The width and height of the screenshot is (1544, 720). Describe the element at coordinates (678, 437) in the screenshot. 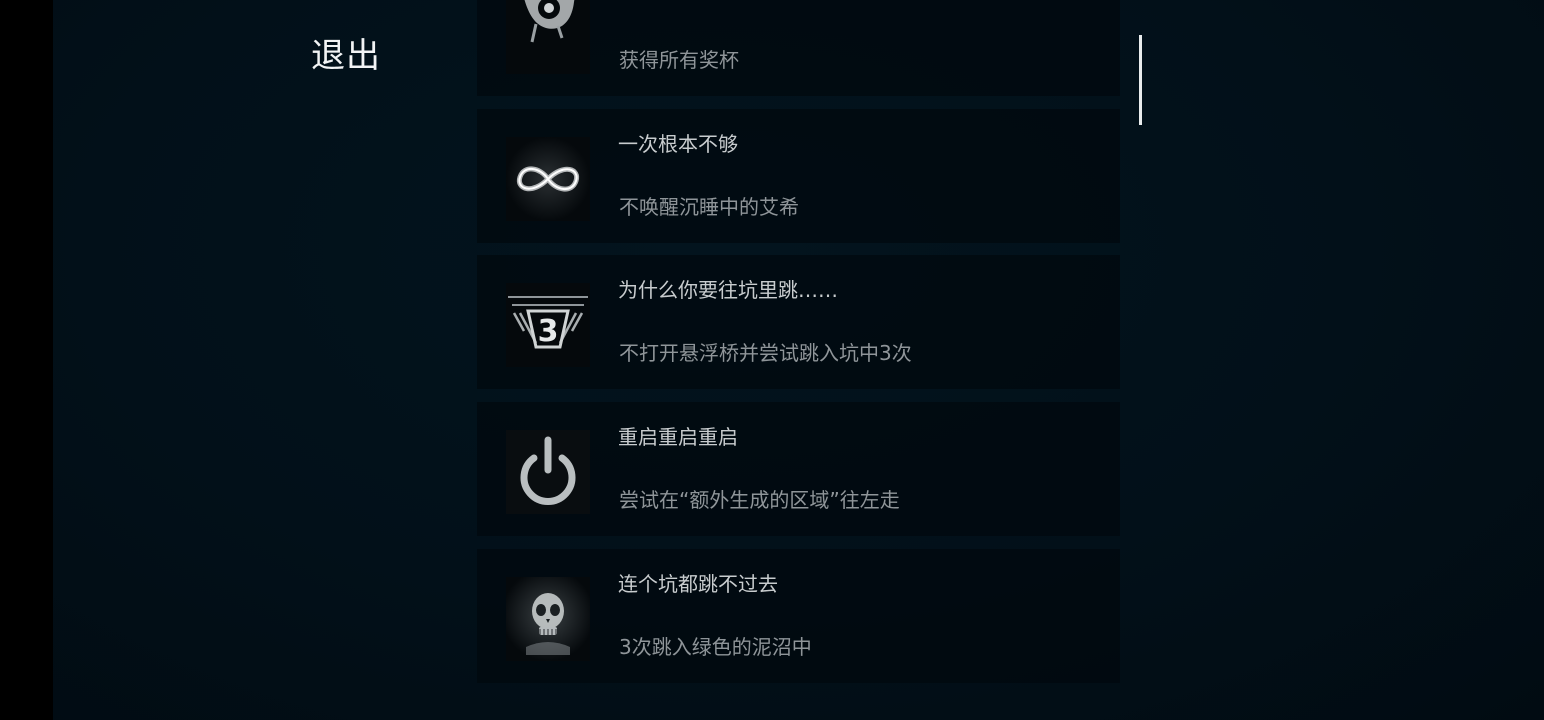

I see `achievement-title: 重启重启重启` at that location.